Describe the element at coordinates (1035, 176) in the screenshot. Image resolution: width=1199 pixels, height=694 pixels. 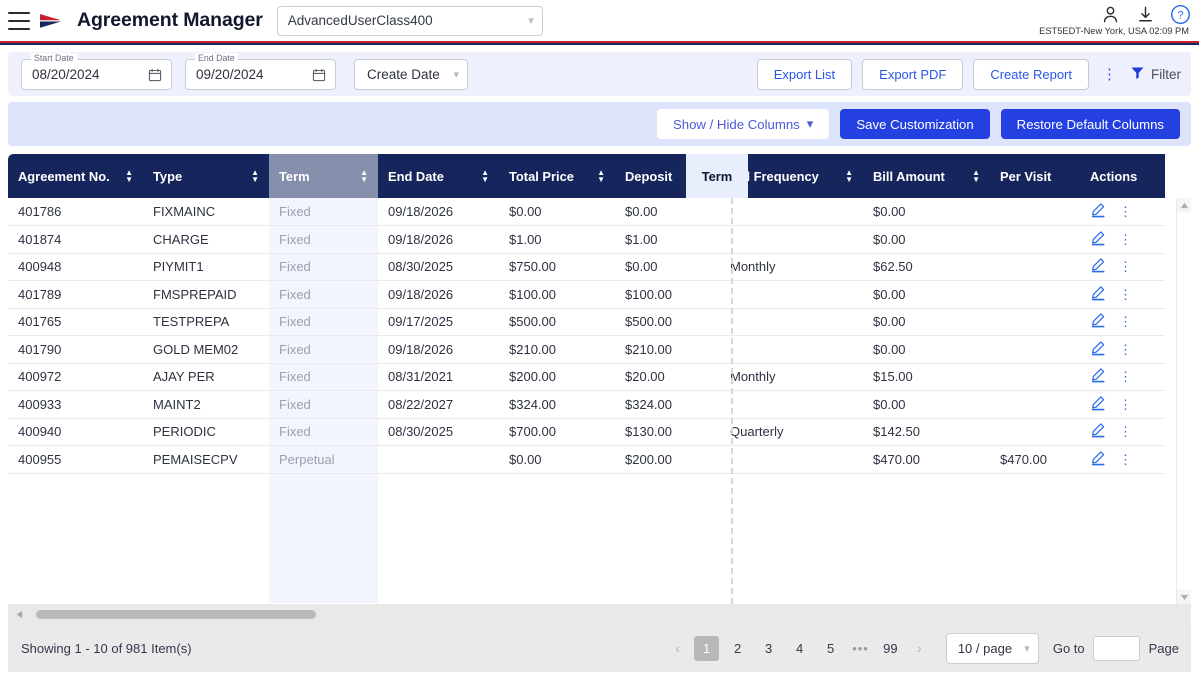
I see `column-header-per-visit: Per Visit` at that location.